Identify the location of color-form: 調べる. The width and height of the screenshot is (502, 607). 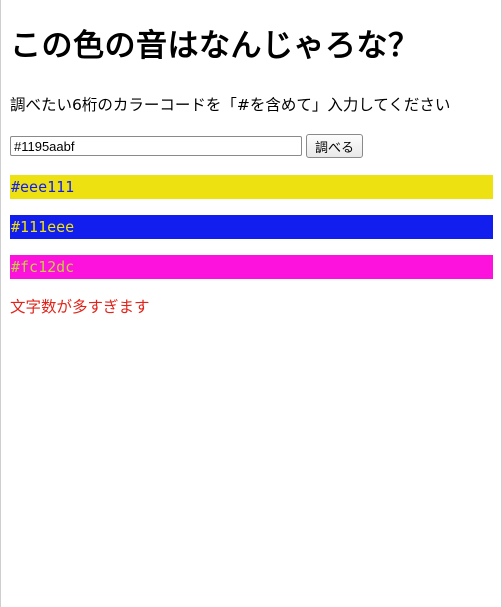
(187, 146).